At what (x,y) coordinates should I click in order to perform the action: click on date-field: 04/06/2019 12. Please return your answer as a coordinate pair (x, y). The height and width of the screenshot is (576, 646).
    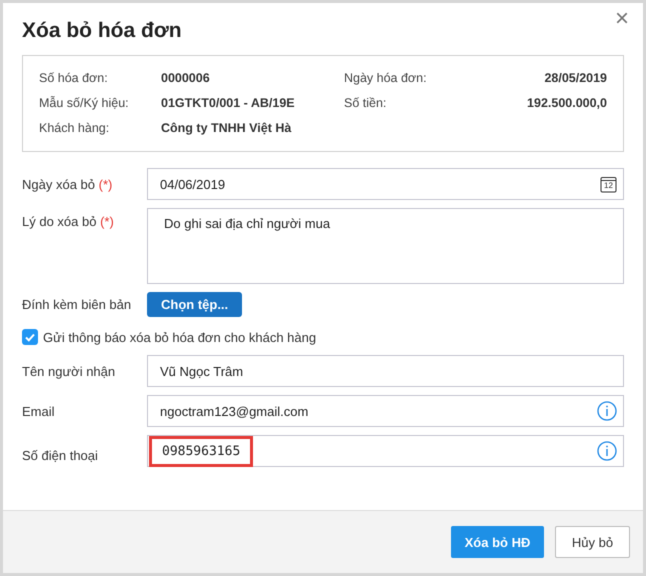
    Looking at the image, I should click on (385, 184).